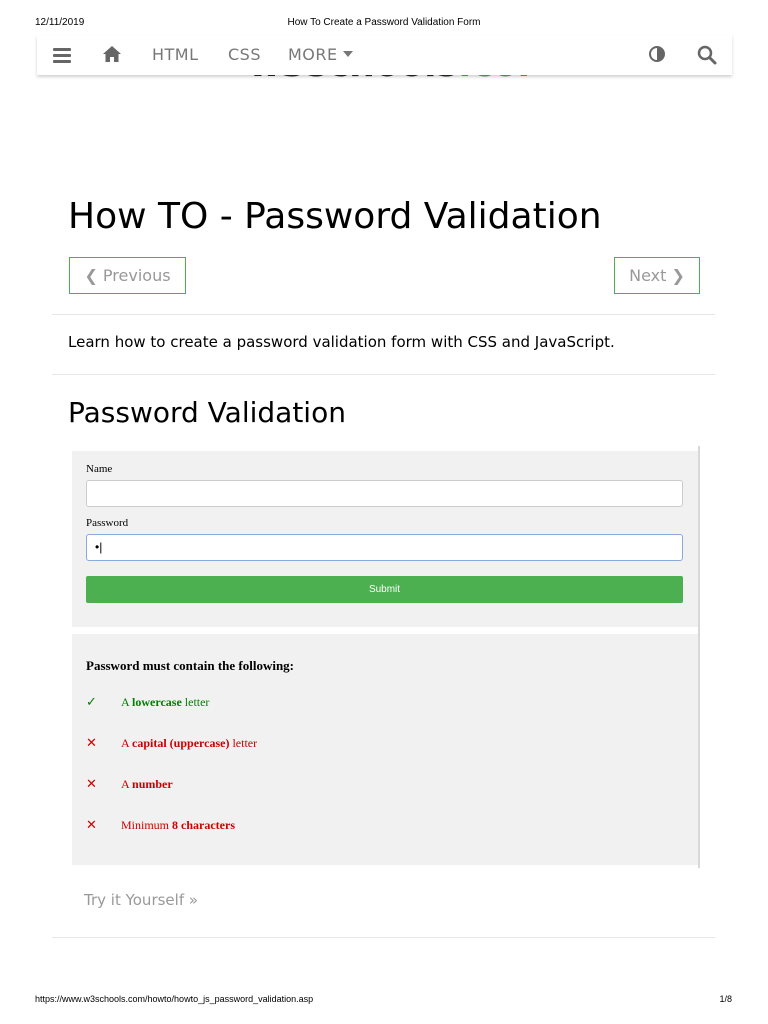 The width and height of the screenshot is (768, 1024). I want to click on next-button: Next ❯, so click(657, 275).